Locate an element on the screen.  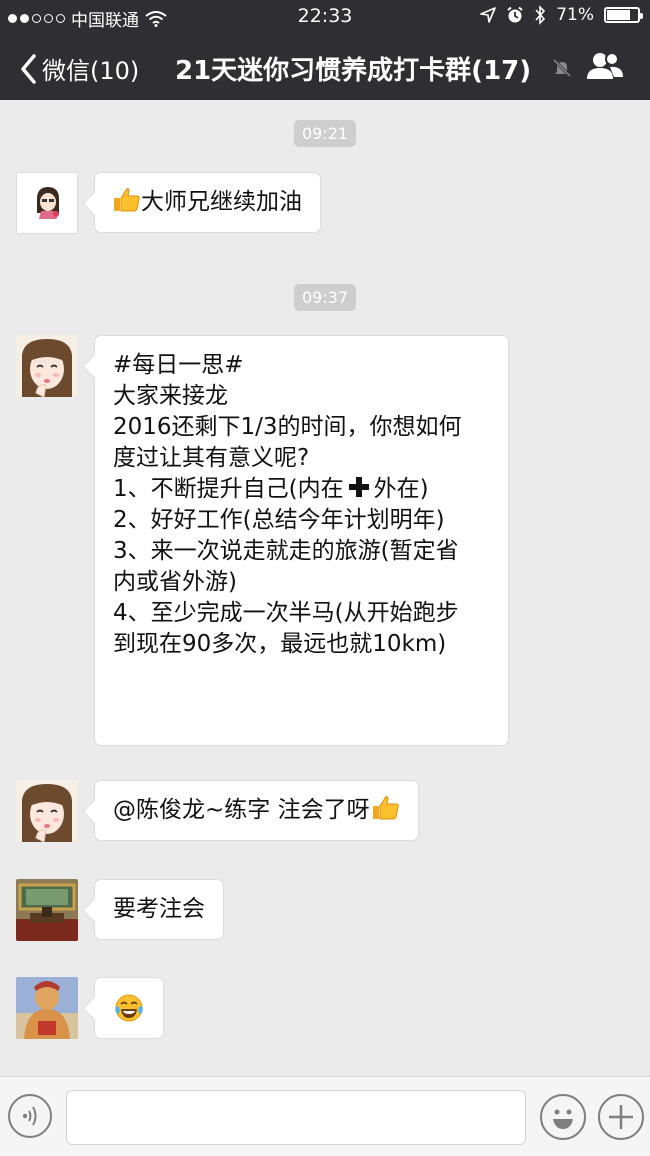
smiley-icon is located at coordinates (563, 1119).